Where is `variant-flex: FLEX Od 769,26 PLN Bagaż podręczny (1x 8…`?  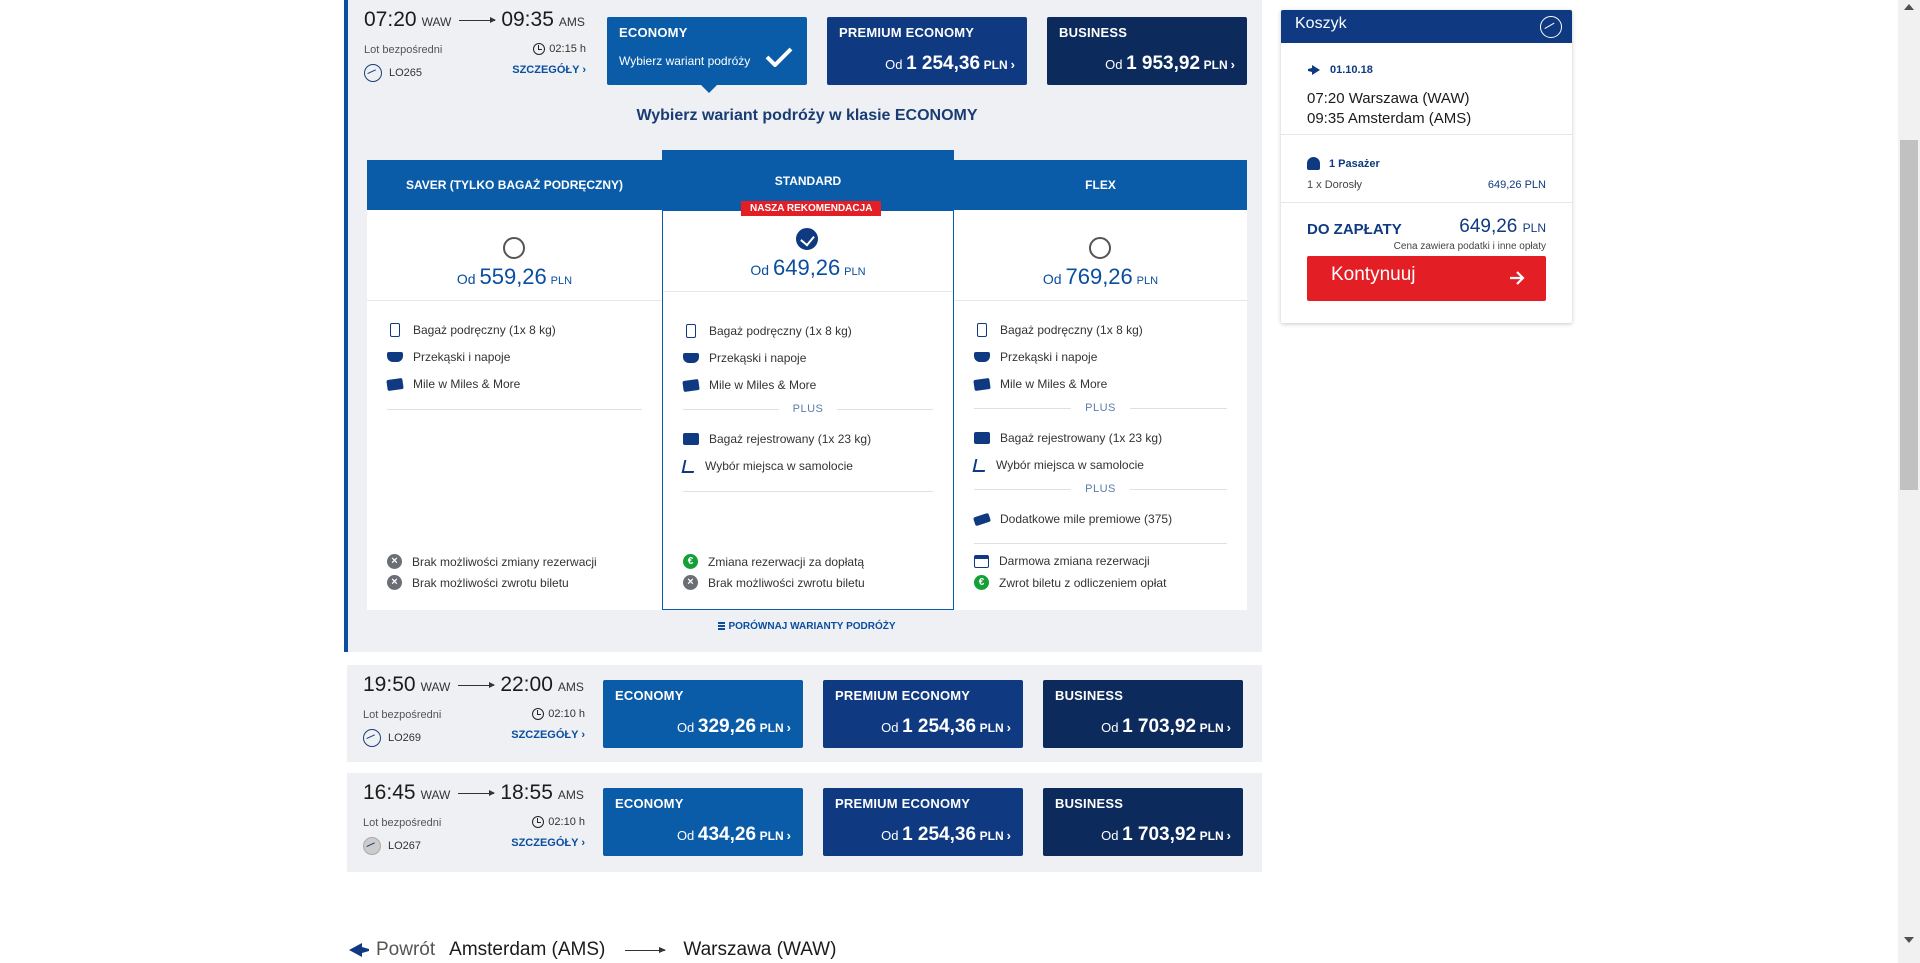
variant-flex: FLEX Od 769,26 PLN Bagaż podręczny (1x 8… is located at coordinates (1100, 385).